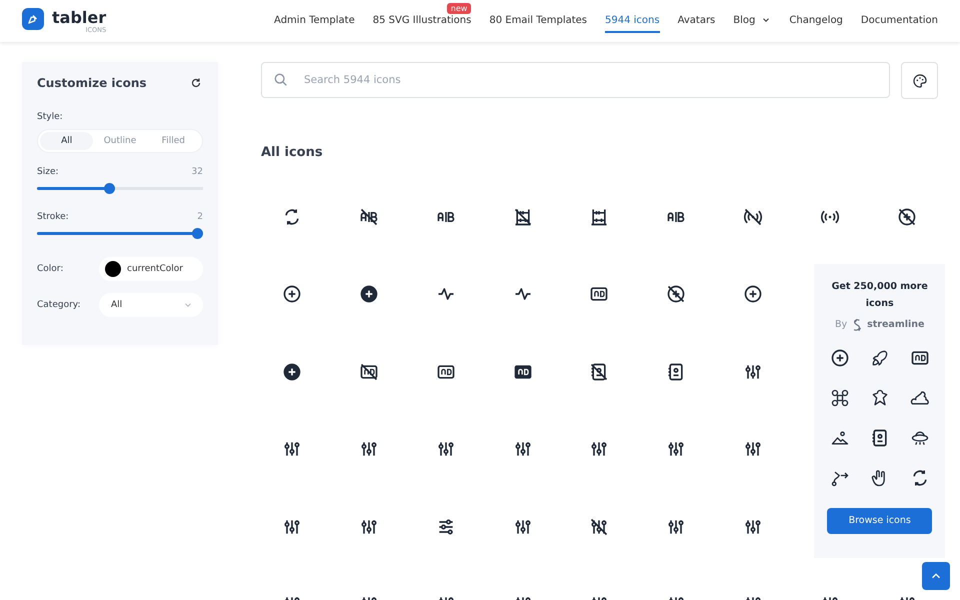 This screenshot has width=960, height=600. Describe the element at coordinates (48, 172) in the screenshot. I see `field-label: Size:` at that location.